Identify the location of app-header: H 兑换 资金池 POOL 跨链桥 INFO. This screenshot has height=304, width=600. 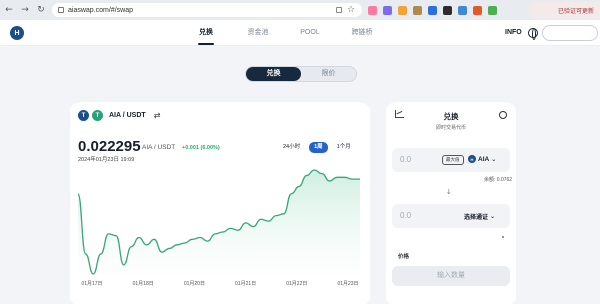
(300, 33).